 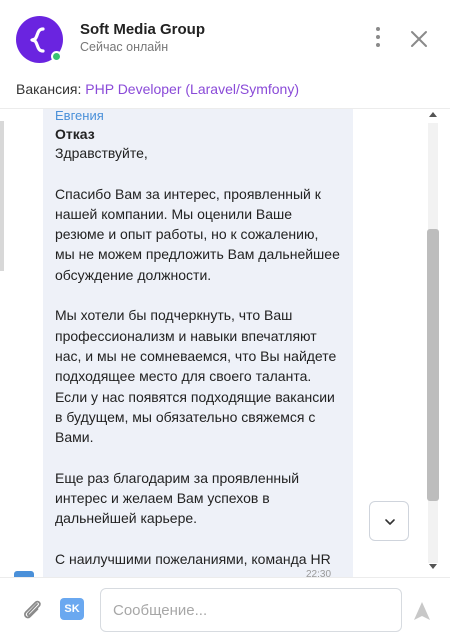 I want to click on chat-left-edge, so click(x=2, y=196).